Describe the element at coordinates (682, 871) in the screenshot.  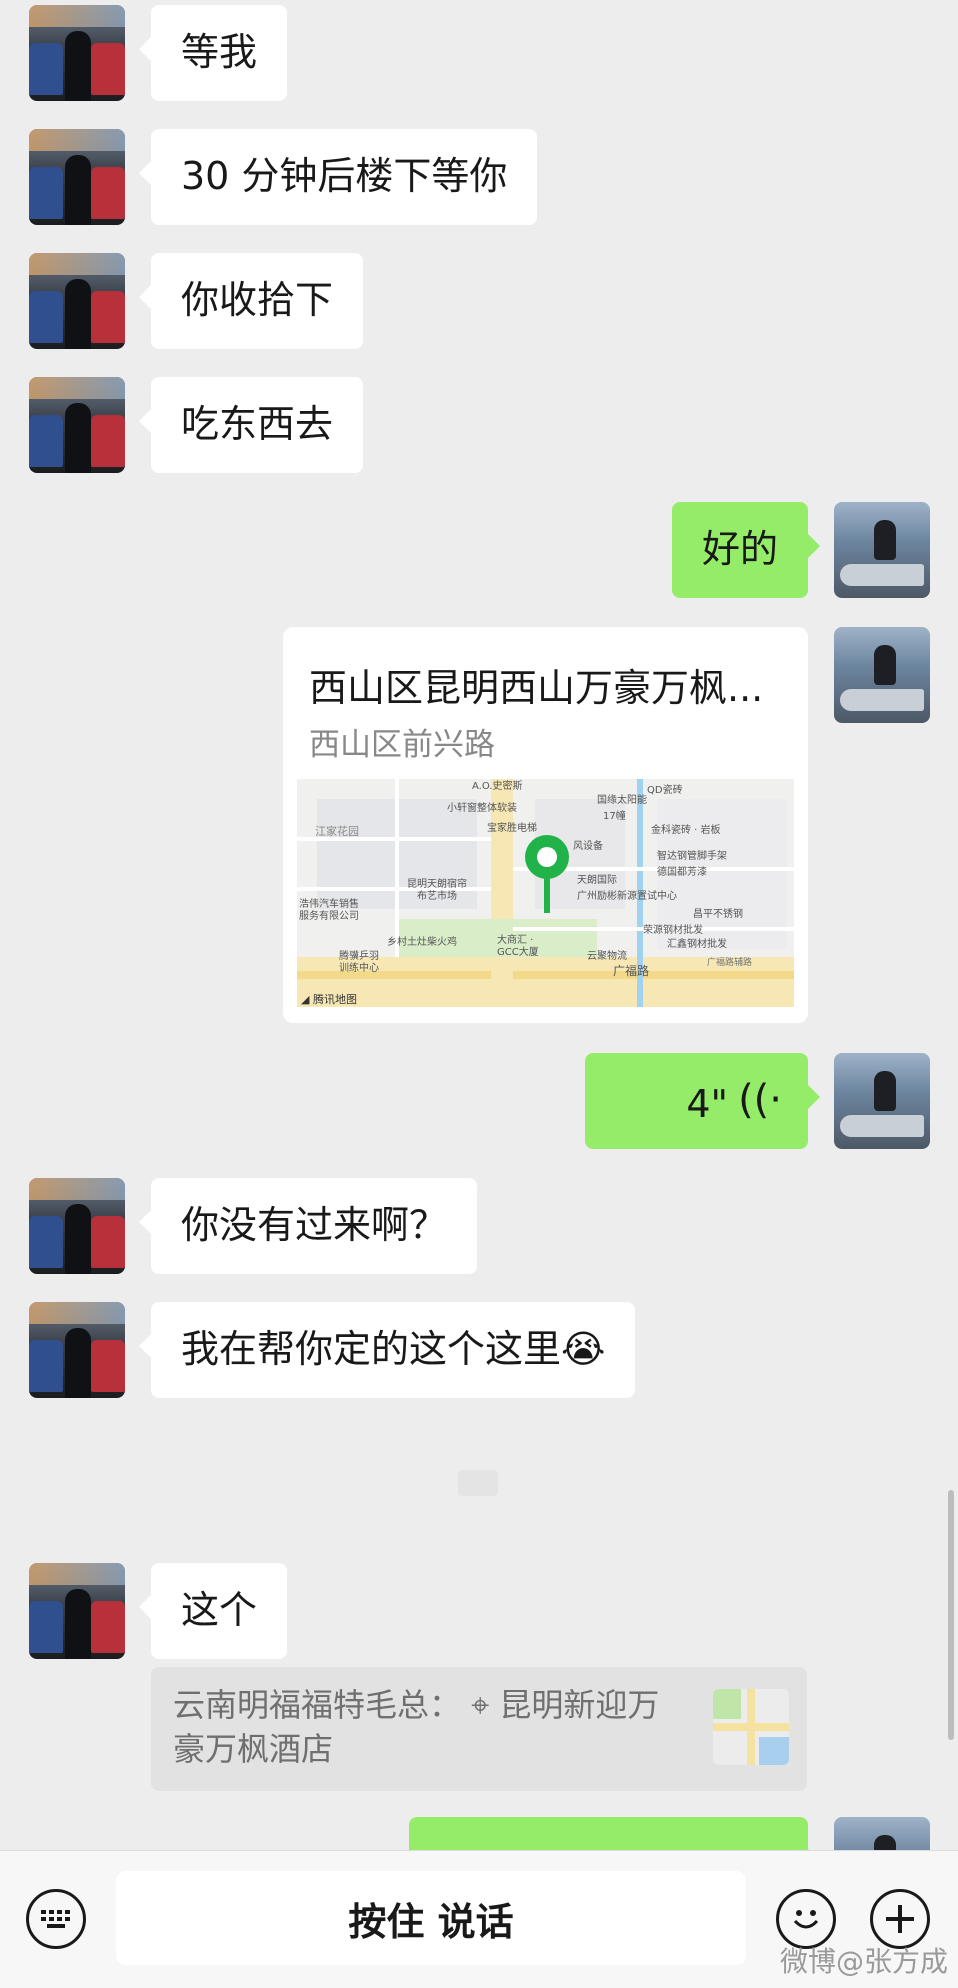
I see `svg-text: 德国都芳漆` at that location.